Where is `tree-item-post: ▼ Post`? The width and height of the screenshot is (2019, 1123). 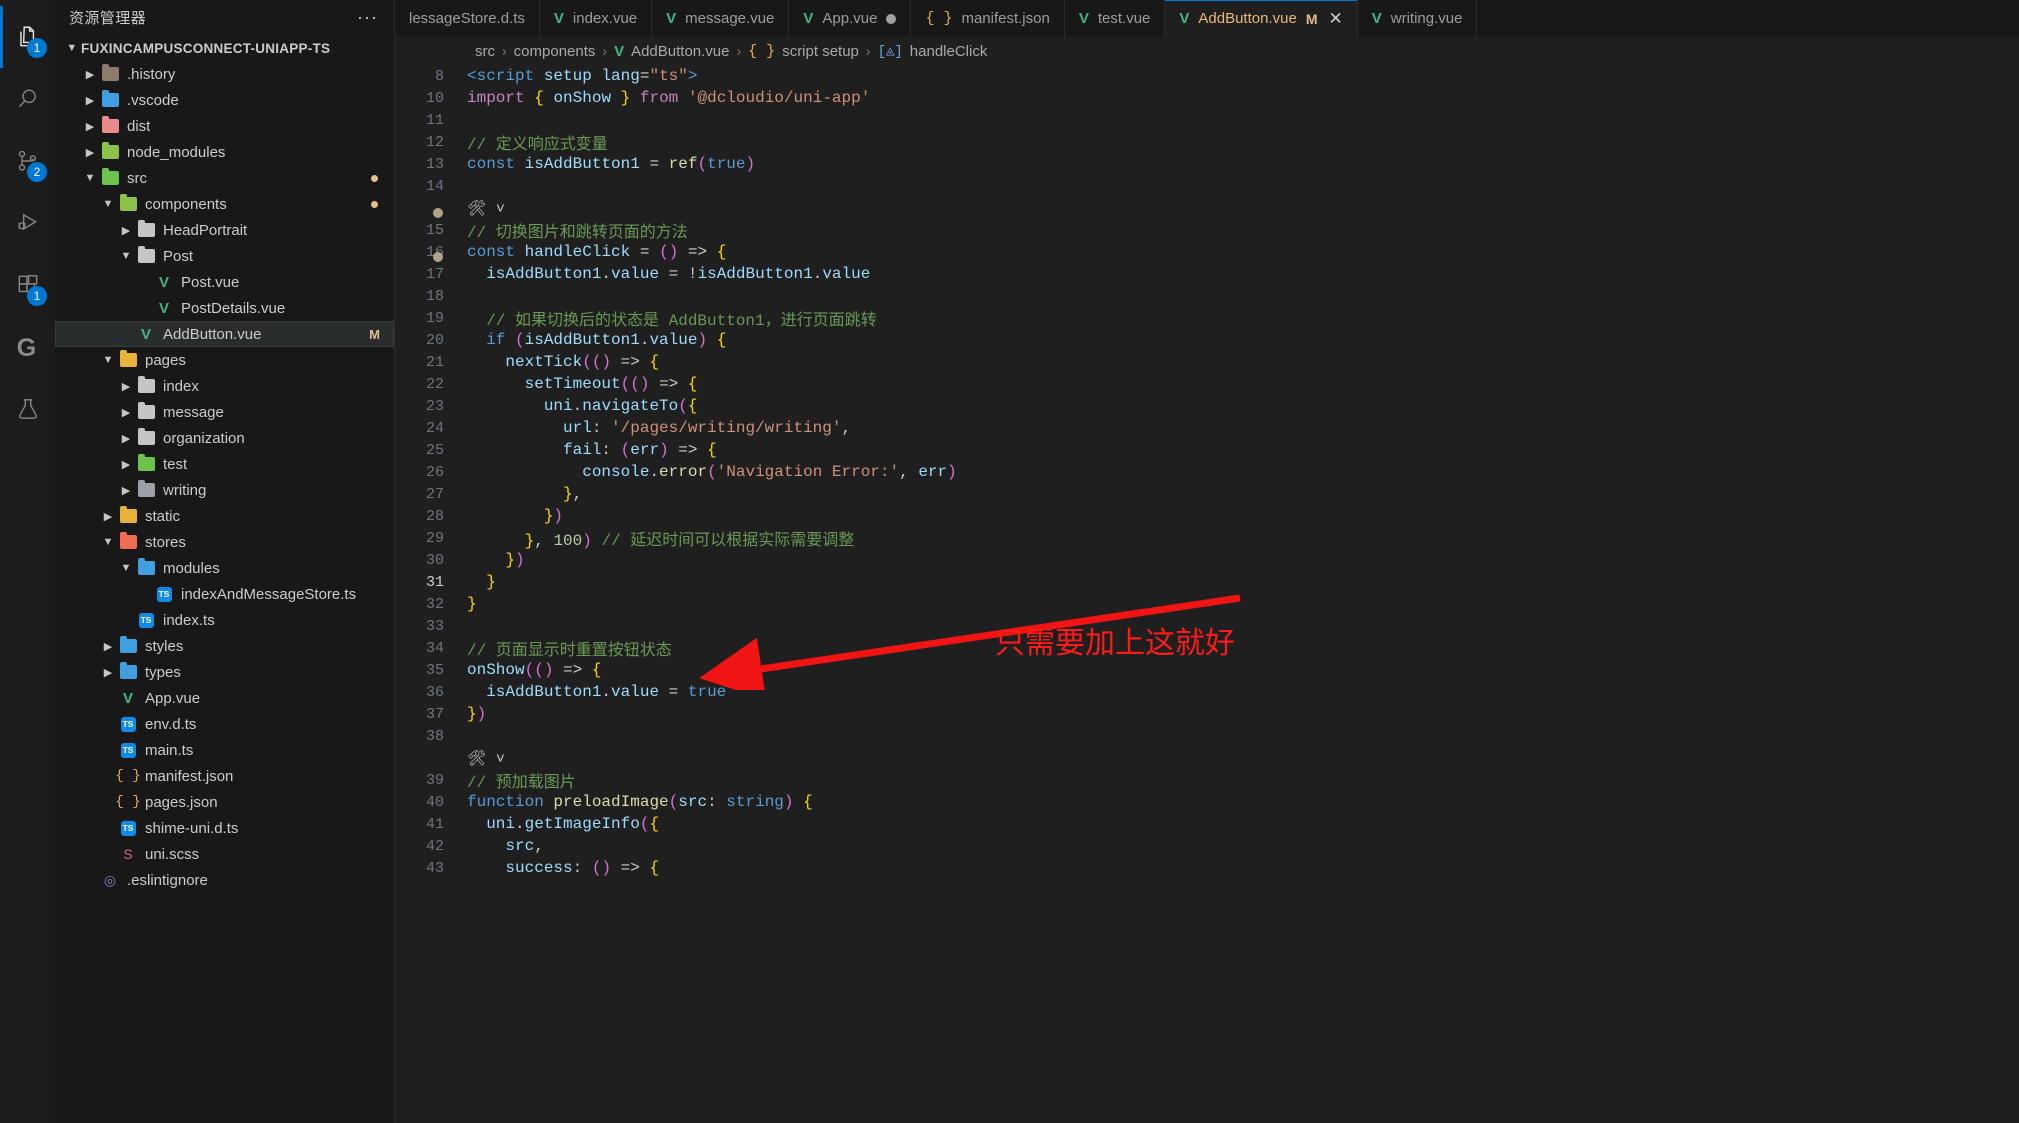
tree-item-post: ▼ Post is located at coordinates (224, 256).